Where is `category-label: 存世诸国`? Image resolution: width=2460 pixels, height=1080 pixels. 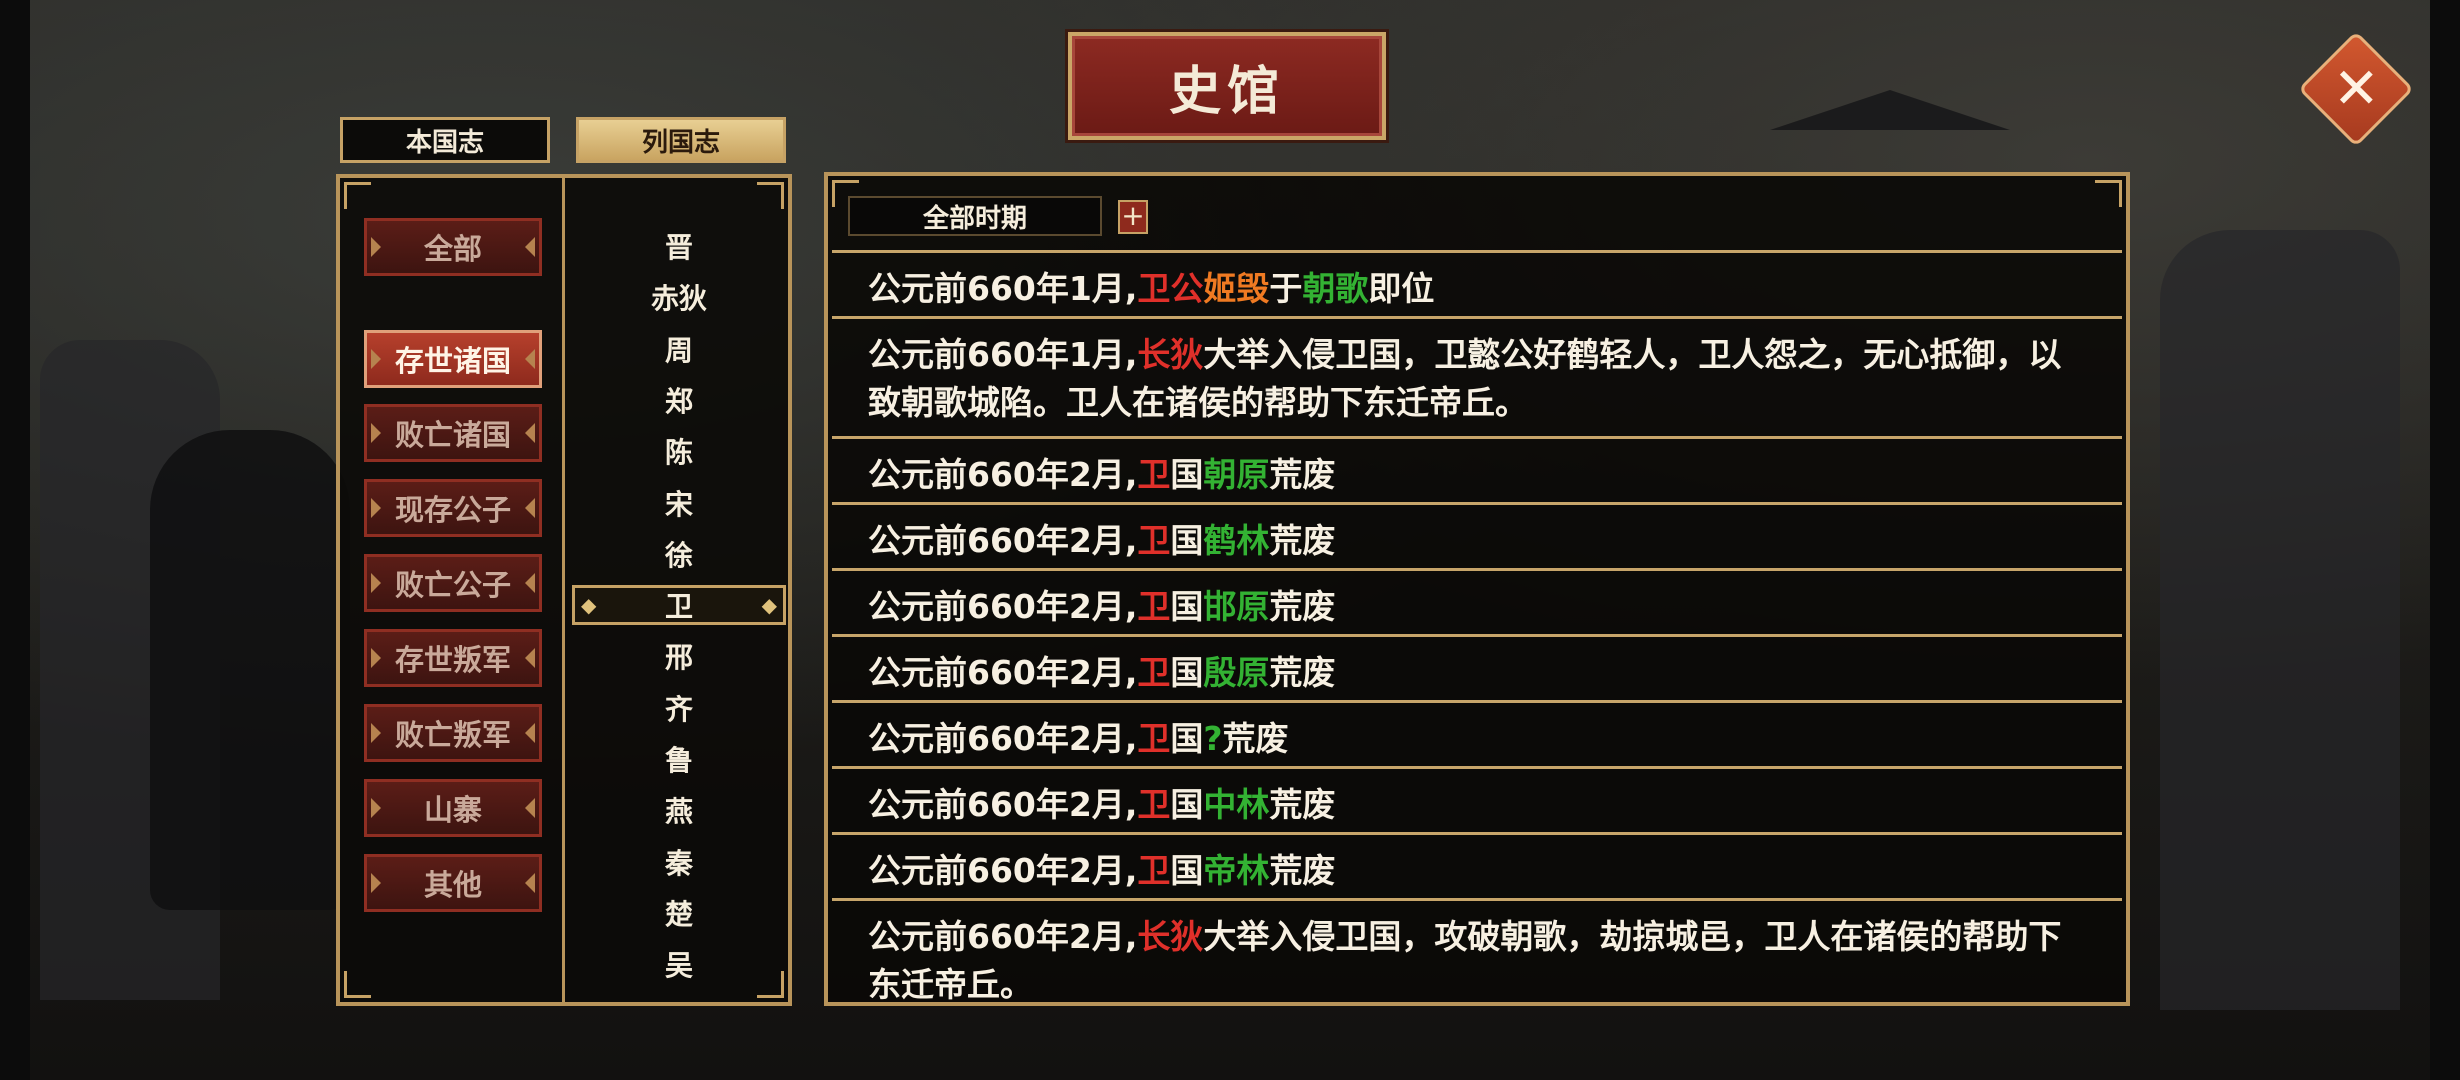
category-label: 存世诸国 is located at coordinates (452, 361).